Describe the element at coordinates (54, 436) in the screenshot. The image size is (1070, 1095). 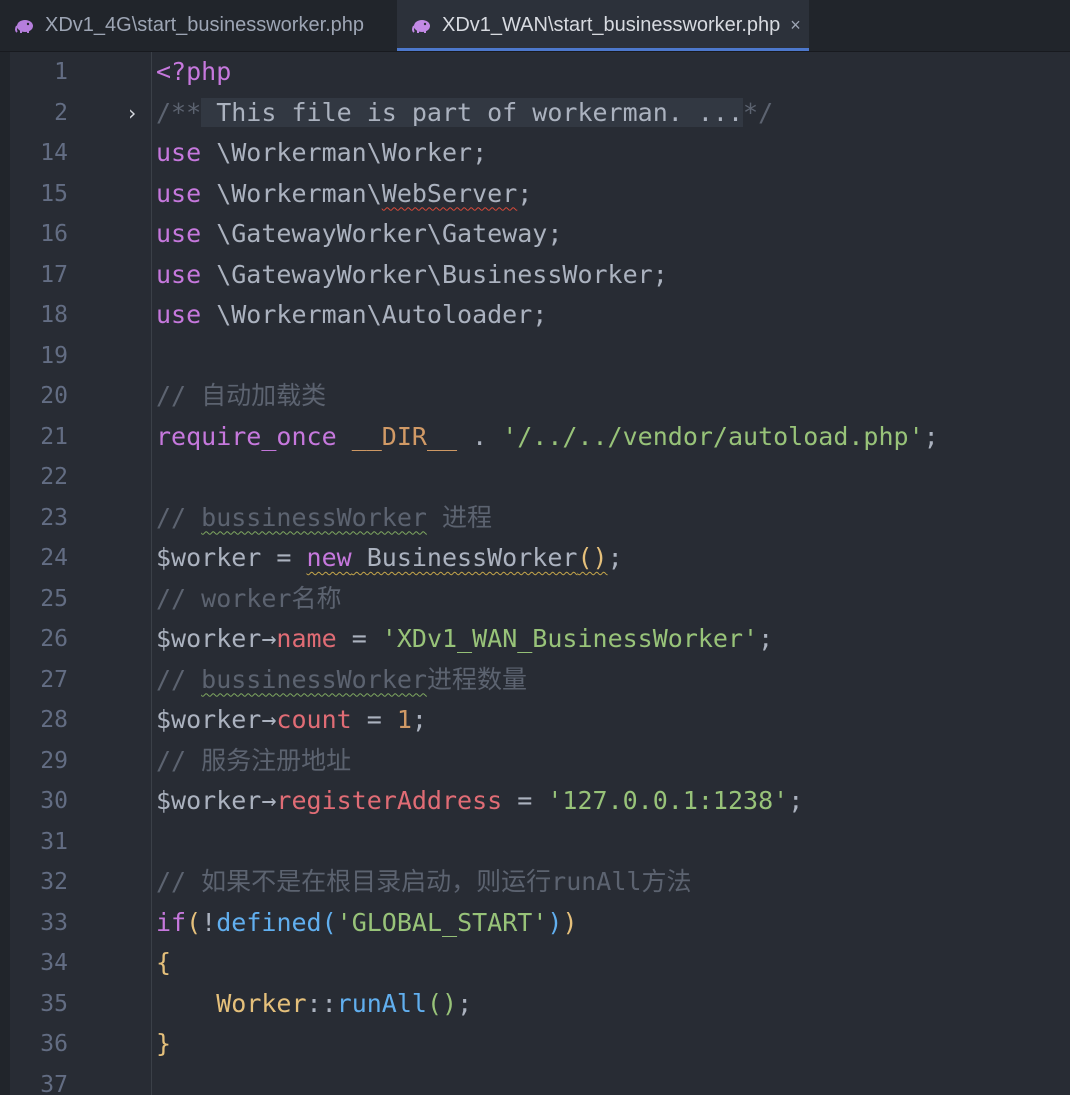
I see `line-number: 21` at that location.